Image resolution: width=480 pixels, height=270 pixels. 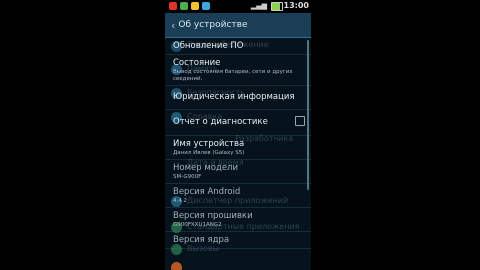 I want to click on battery-fill, so click(x=276, y=6).